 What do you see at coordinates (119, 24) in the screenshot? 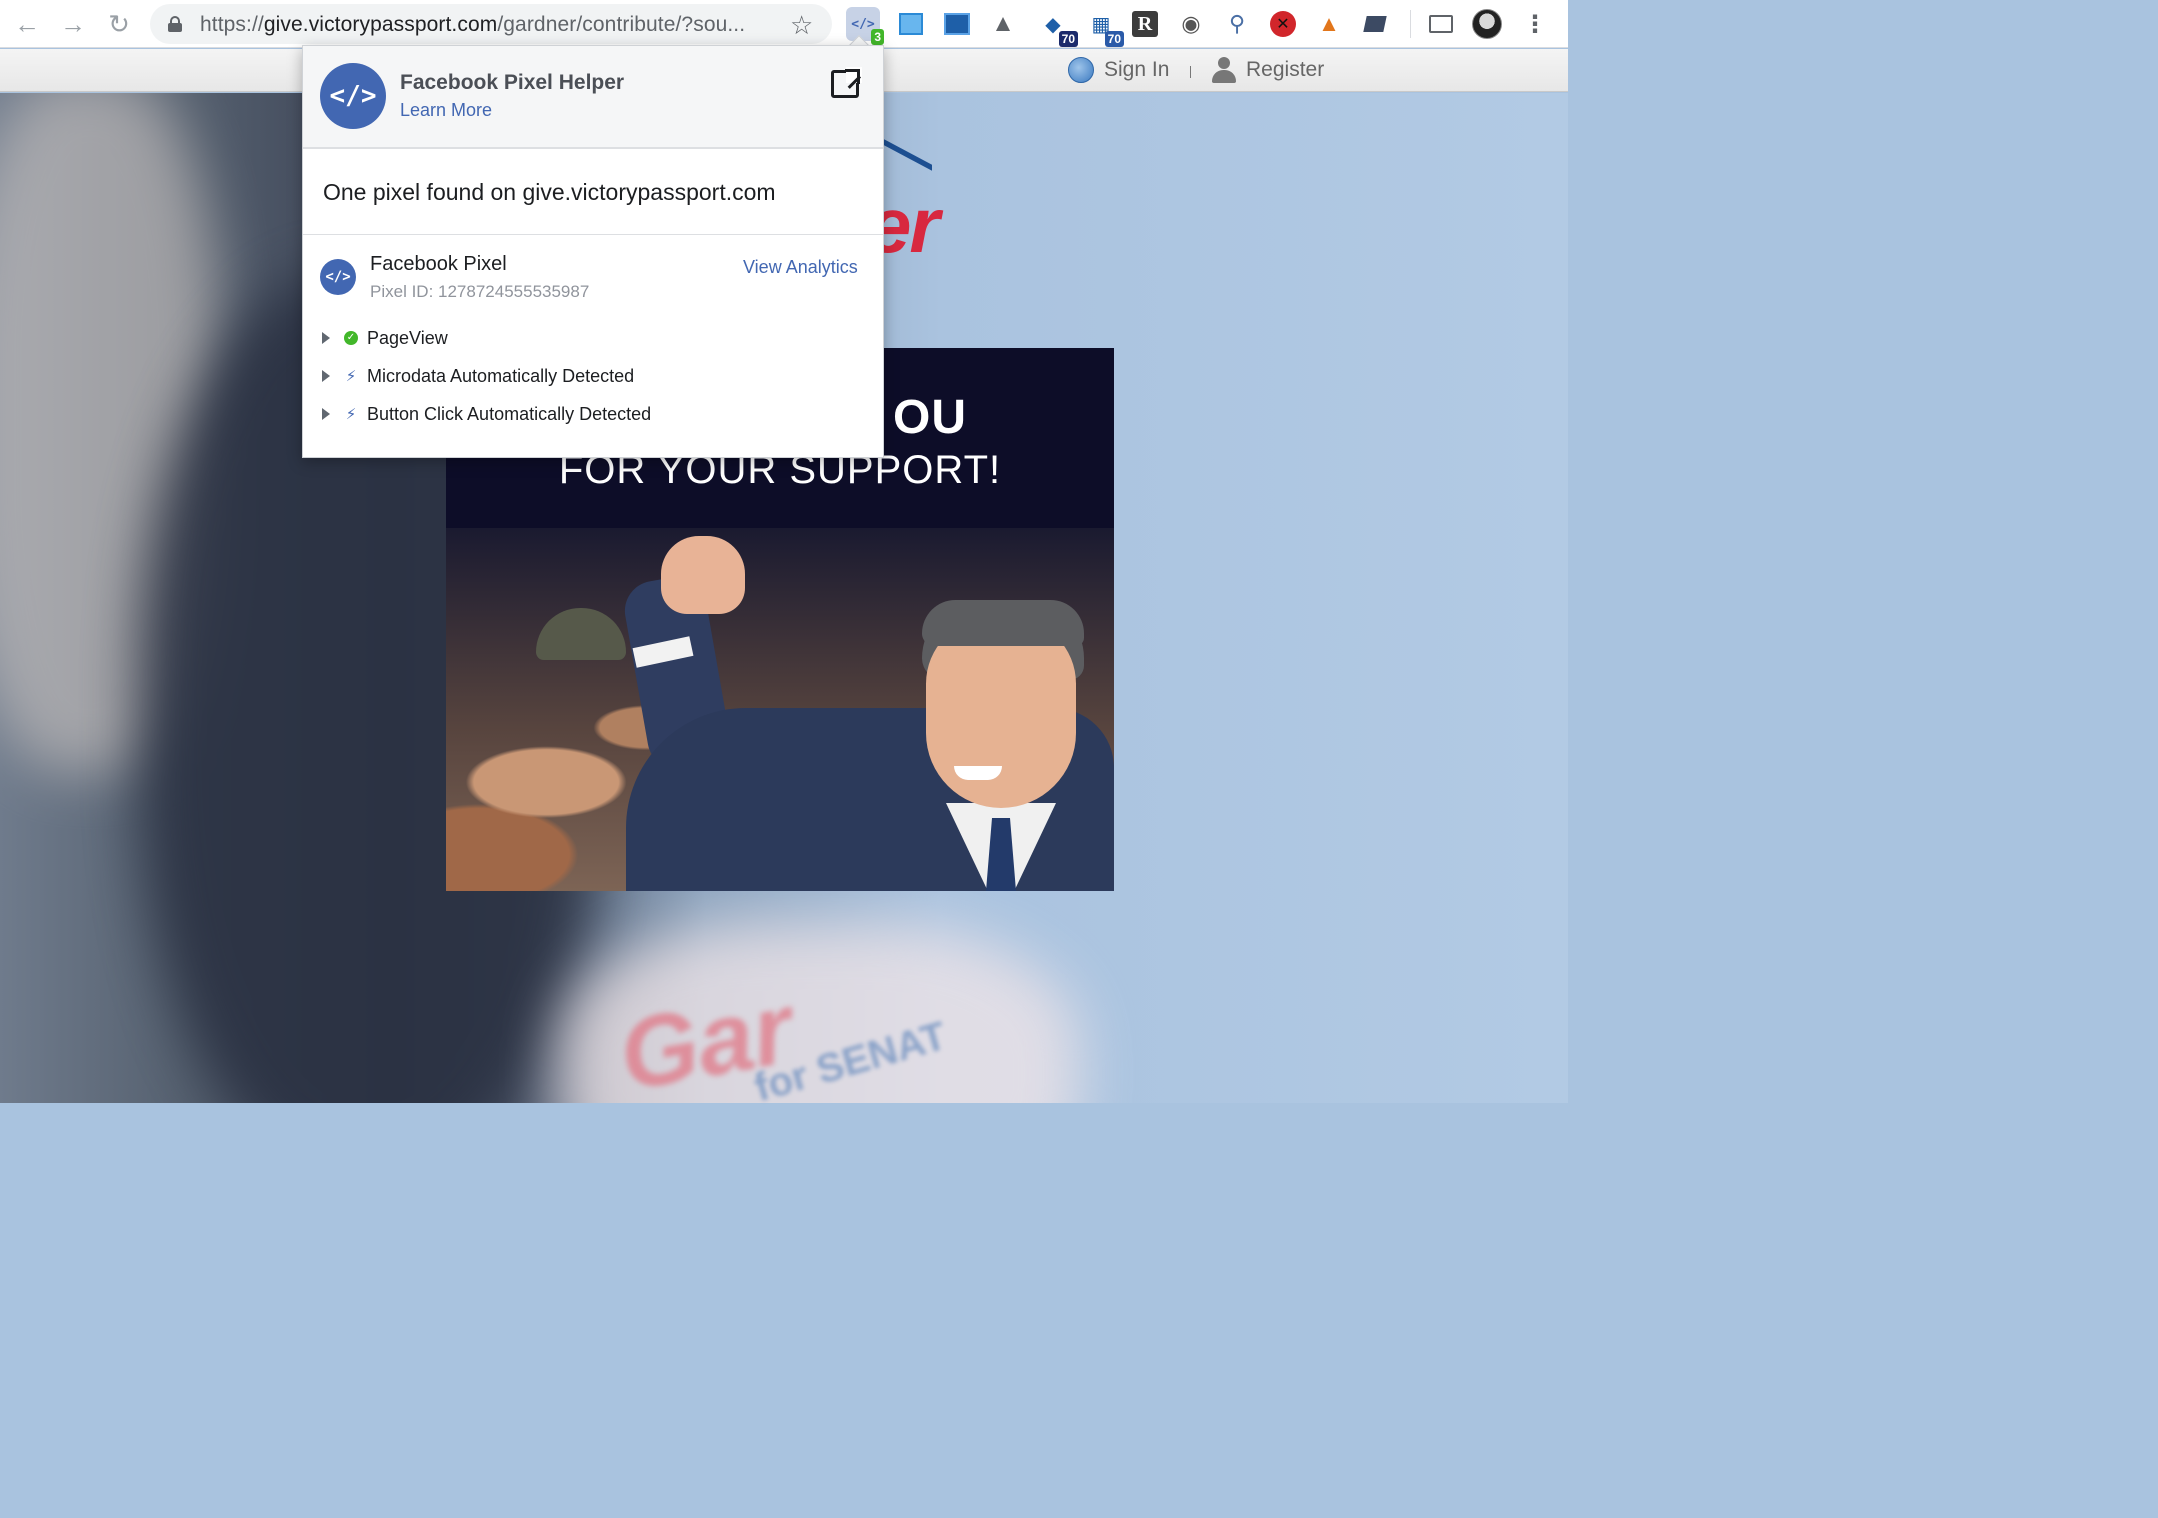
I see `reload-button: ↻` at bounding box center [119, 24].